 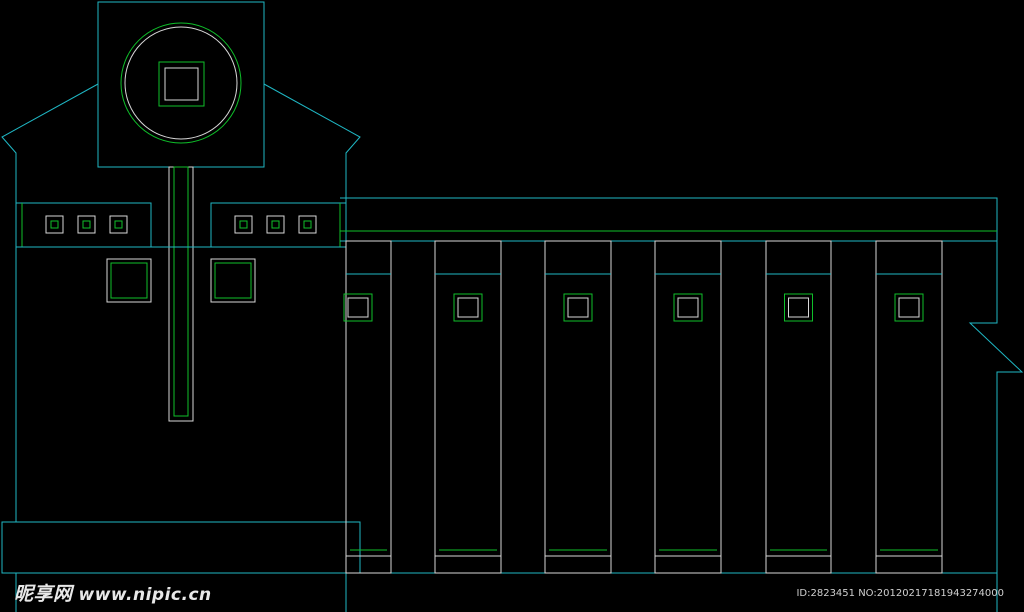 I want to click on watermark-url: www.nipic.cn, so click(x=145, y=595).